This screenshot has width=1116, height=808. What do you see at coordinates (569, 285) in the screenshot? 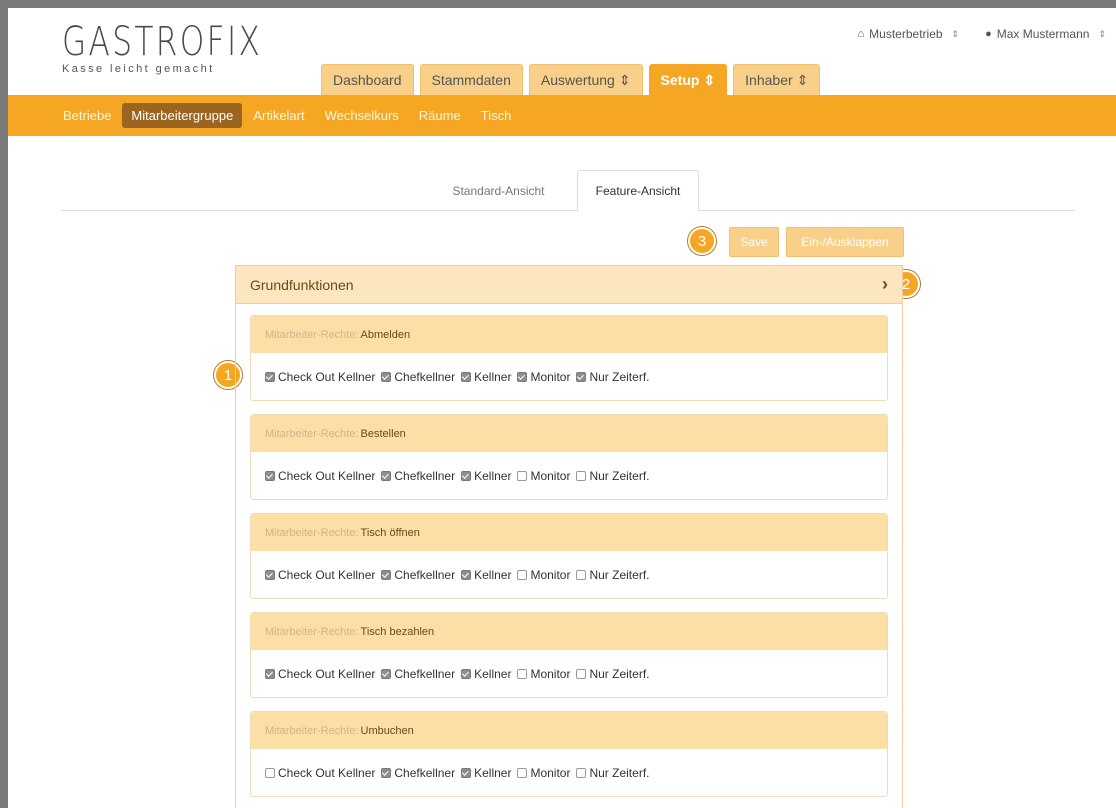
I see `panel-header: Grundfunktionen` at bounding box center [569, 285].